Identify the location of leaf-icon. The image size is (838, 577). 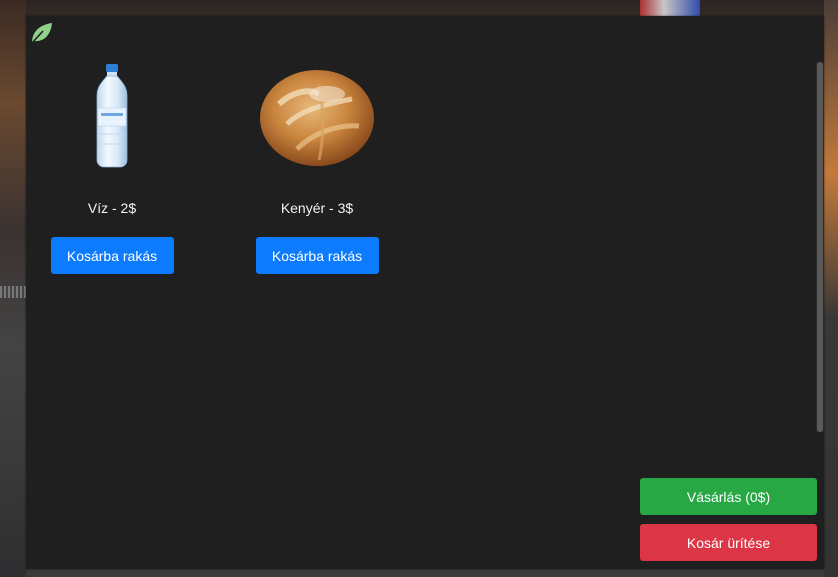
(41, 33).